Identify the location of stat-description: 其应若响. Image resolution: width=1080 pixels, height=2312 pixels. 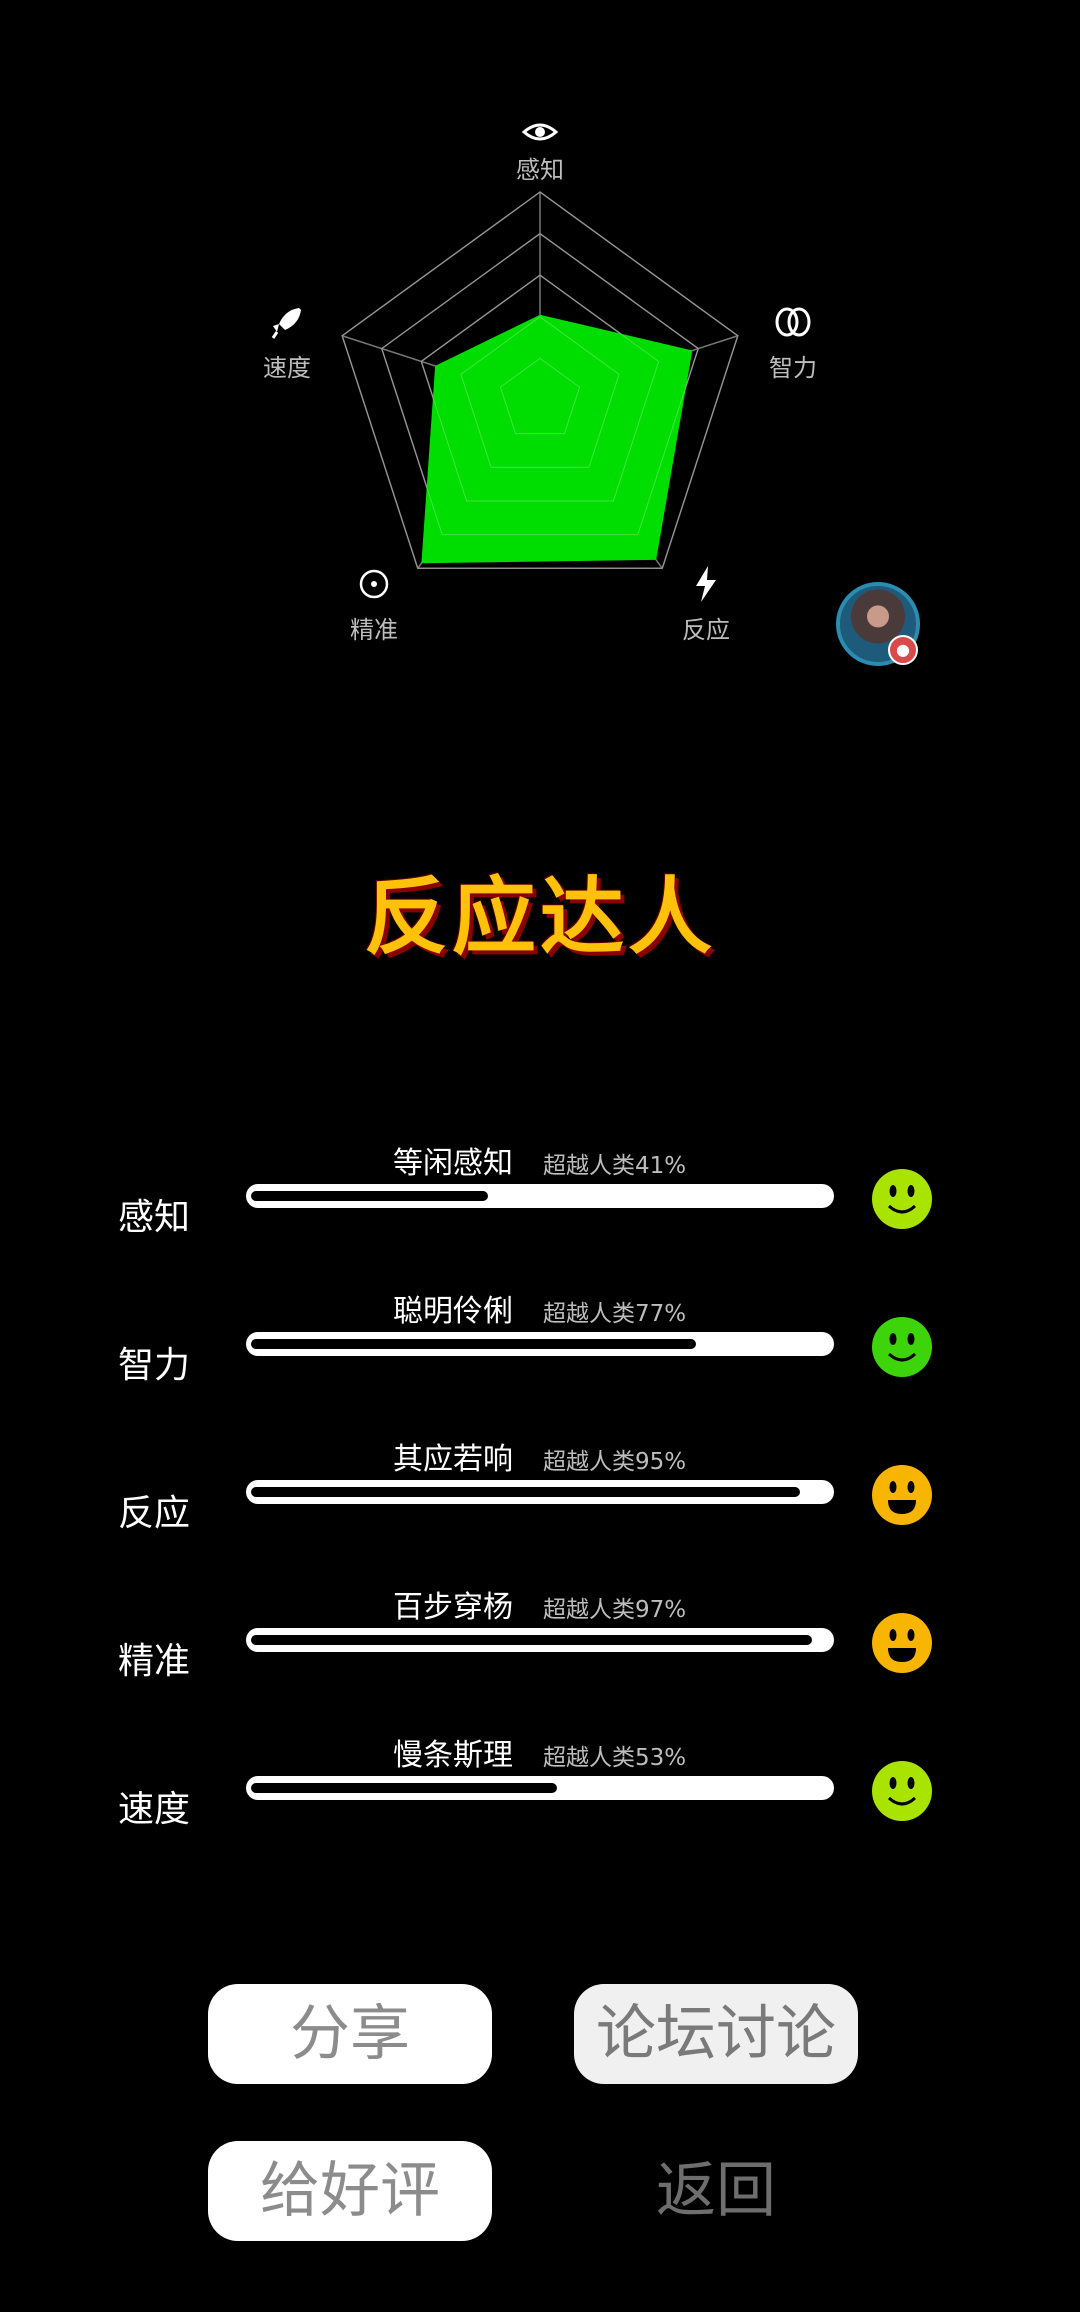
(453, 1459).